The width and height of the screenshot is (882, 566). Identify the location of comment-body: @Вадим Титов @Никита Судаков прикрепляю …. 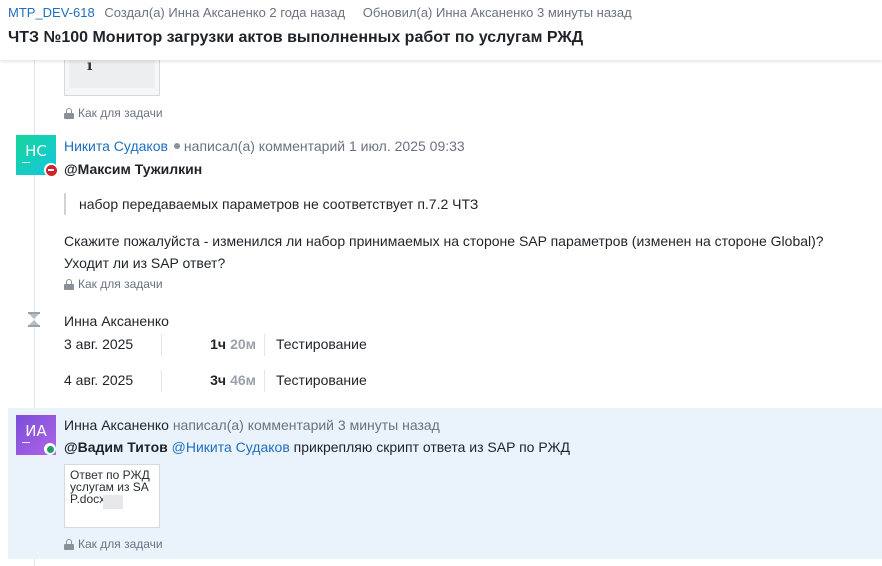
(317, 447).